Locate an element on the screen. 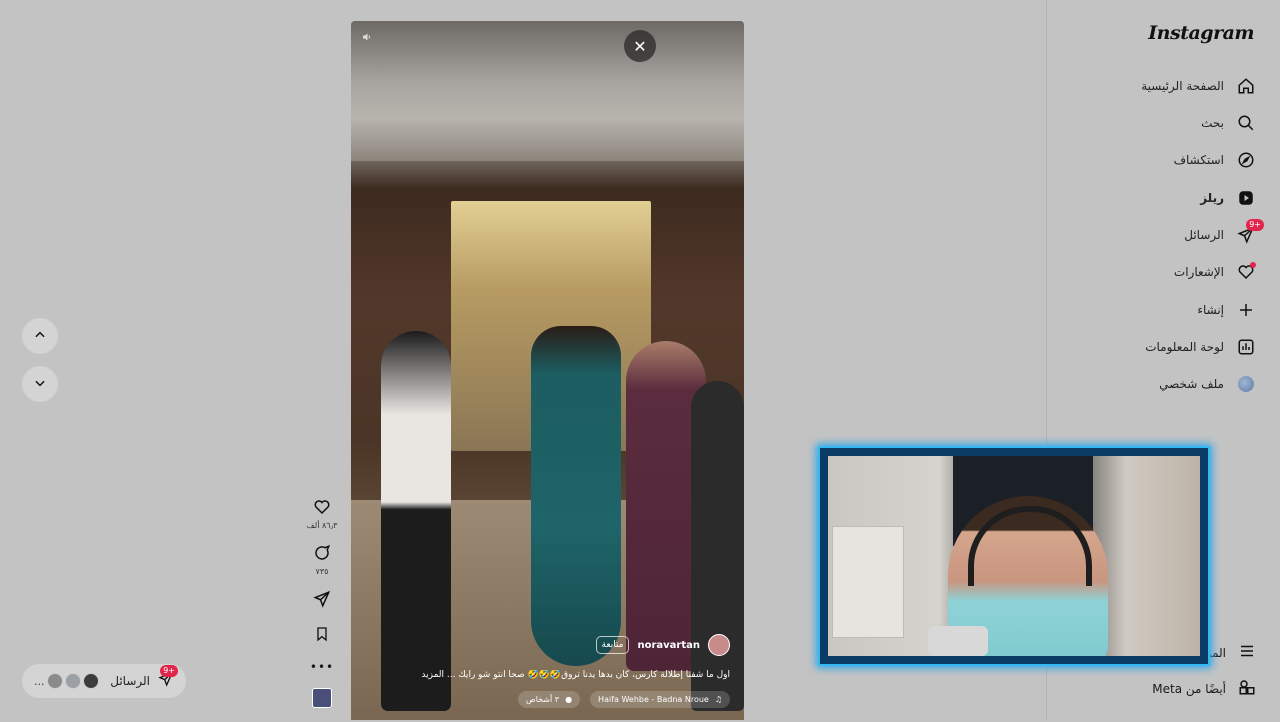  share-button is located at coordinates (322, 601).